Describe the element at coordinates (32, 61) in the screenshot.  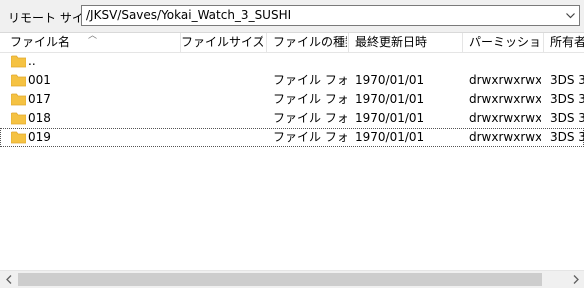
I see `file-name: ..` at that location.